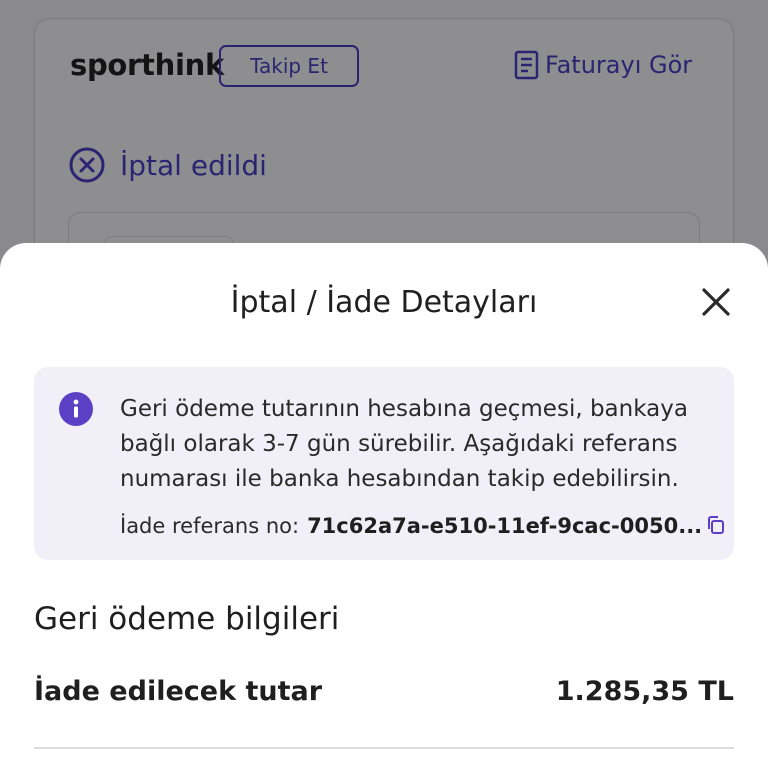 This screenshot has width=768, height=768. What do you see at coordinates (384, 302) in the screenshot?
I see `sheet-title: İptal / İade Detayları` at bounding box center [384, 302].